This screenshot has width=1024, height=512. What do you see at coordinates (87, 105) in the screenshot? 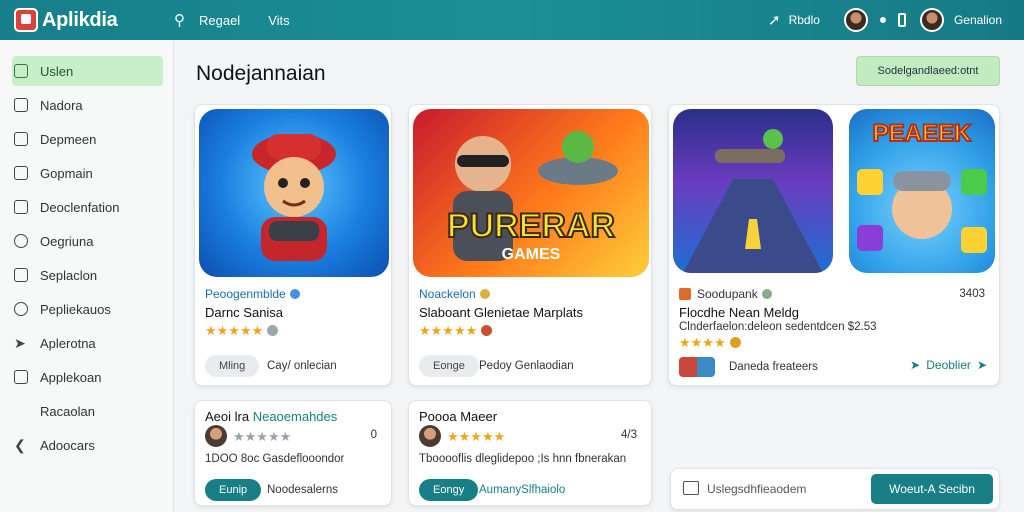
I see `sidebar-item-nadora: Nadora` at bounding box center [87, 105].